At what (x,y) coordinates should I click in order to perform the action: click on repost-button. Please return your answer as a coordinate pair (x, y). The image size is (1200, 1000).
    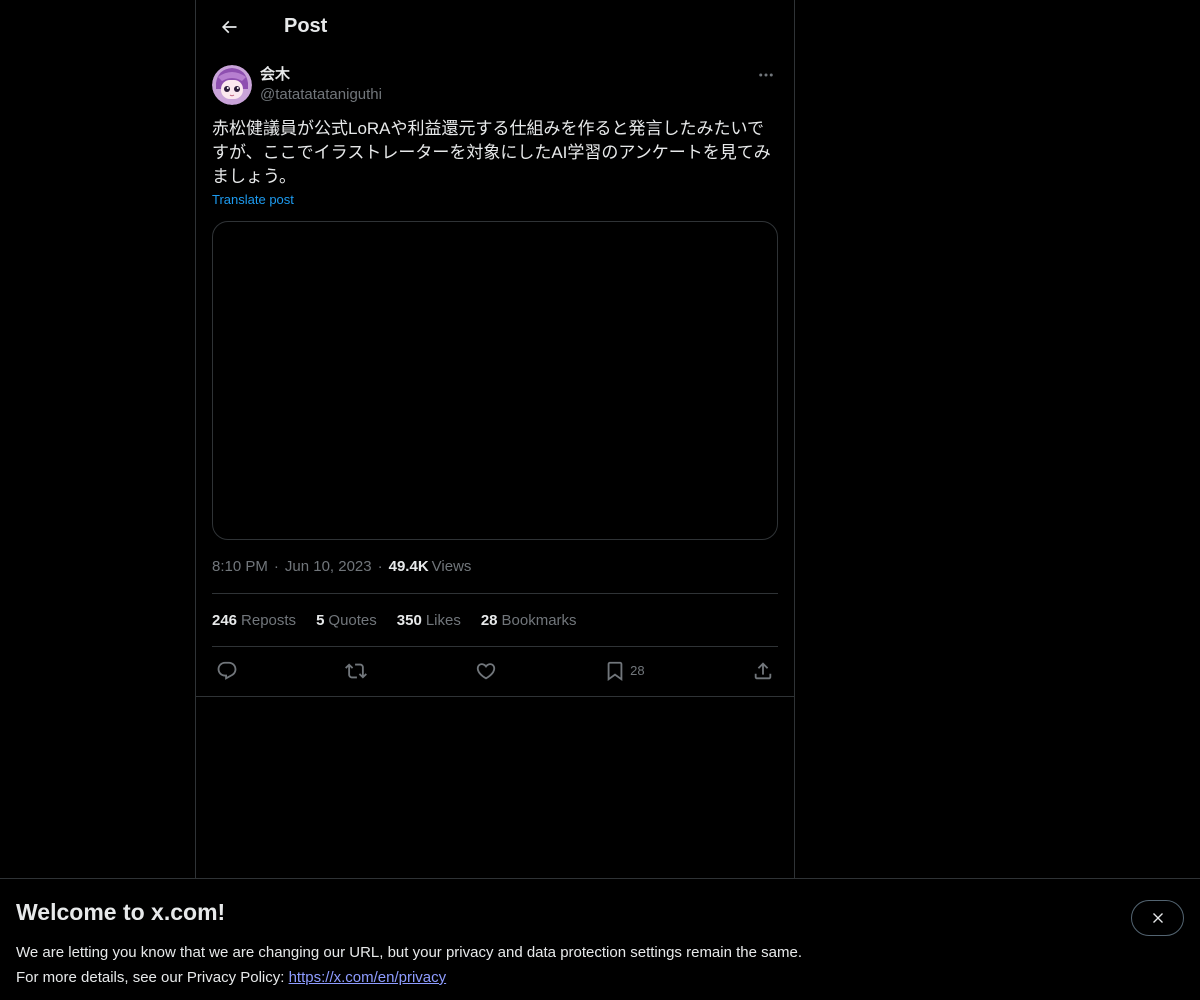
    Looking at the image, I should click on (356, 671).